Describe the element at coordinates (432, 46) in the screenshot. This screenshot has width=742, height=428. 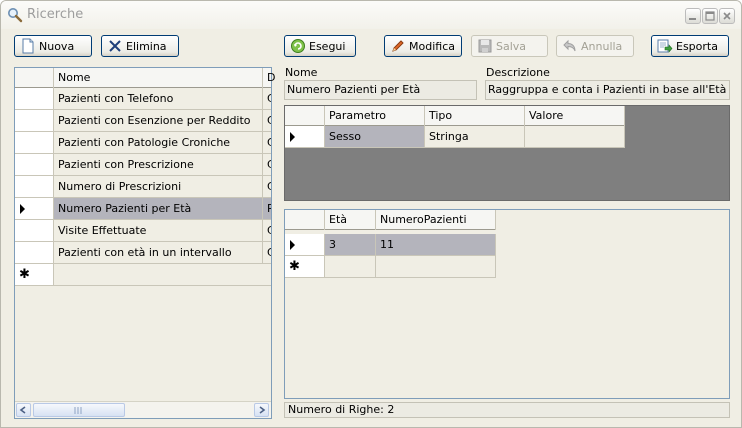
I see `modifica-label: Modifica` at that location.